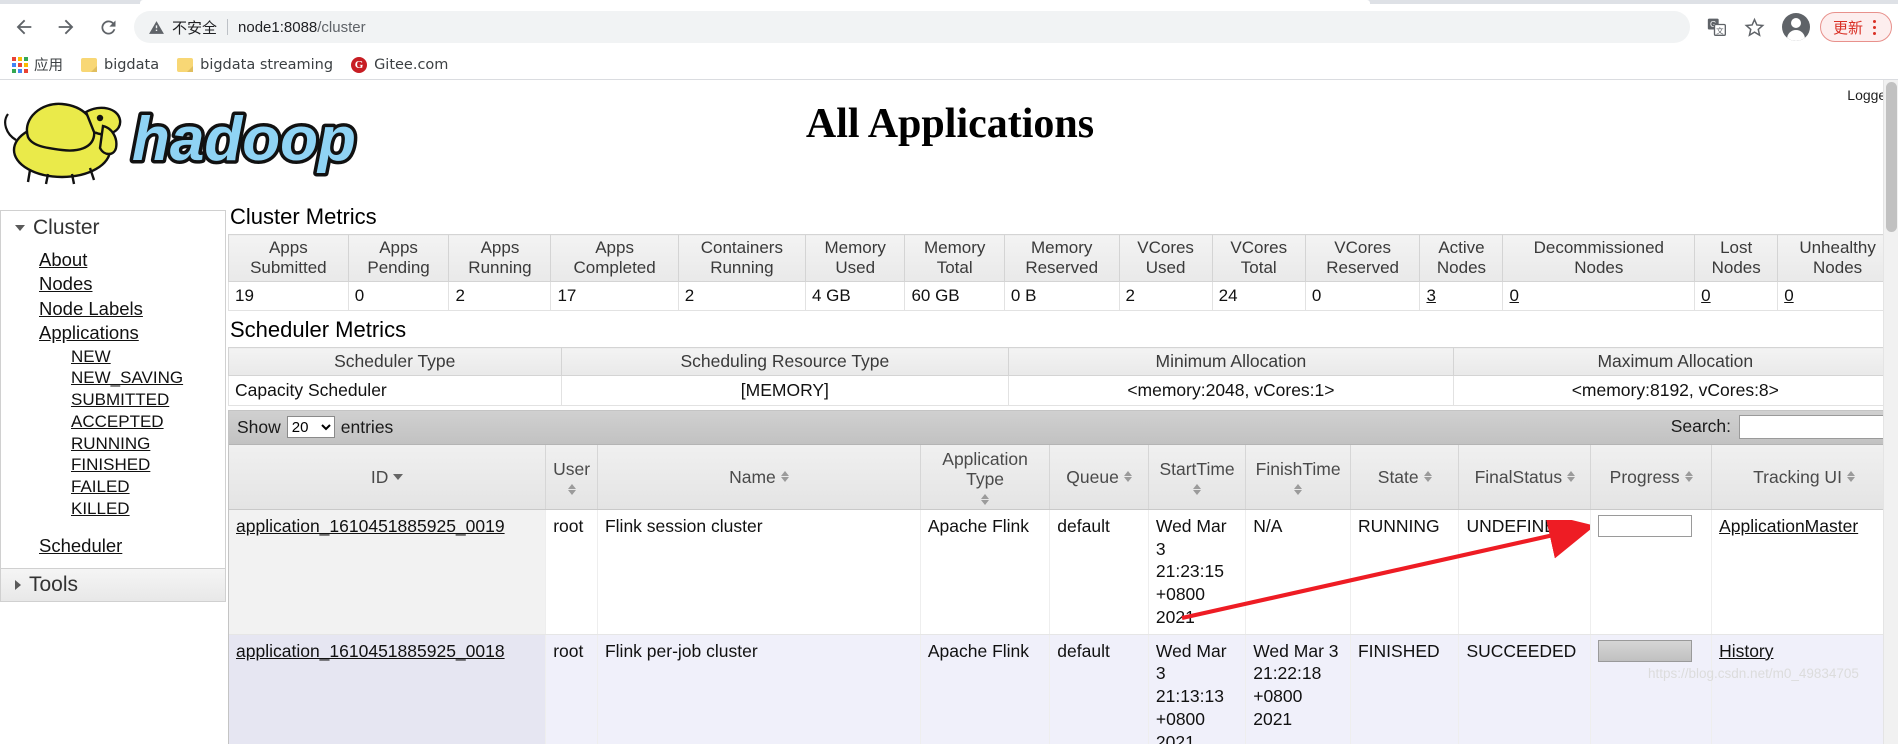 The width and height of the screenshot is (1898, 744). I want to click on svg-text: hadoop, so click(244, 139).